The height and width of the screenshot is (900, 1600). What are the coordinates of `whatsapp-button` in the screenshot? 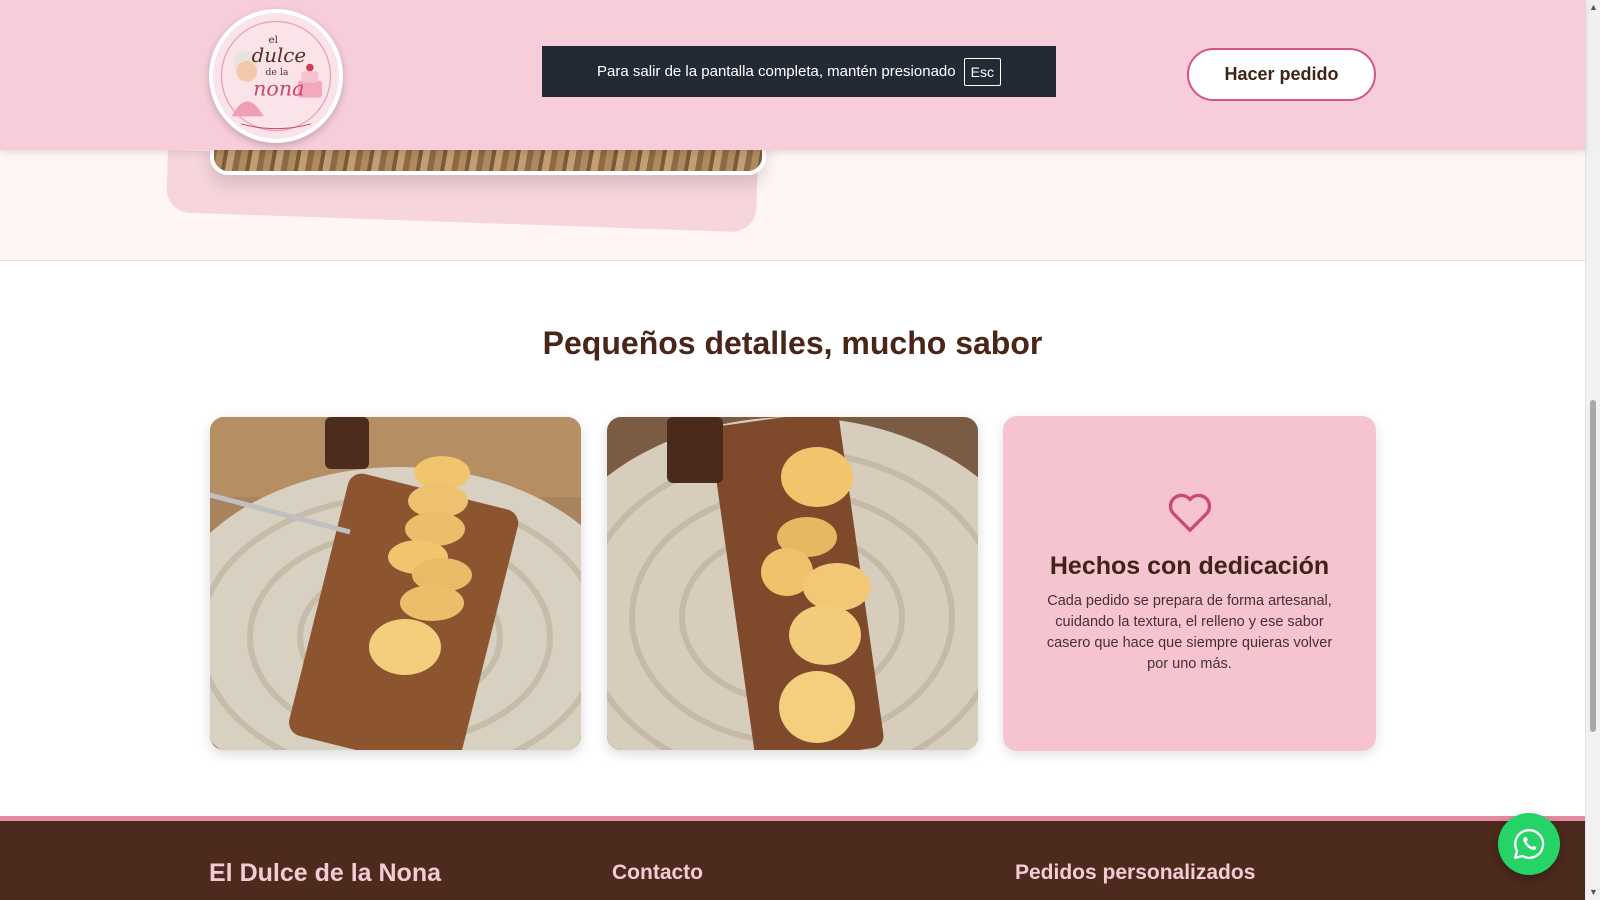 It's located at (1529, 844).